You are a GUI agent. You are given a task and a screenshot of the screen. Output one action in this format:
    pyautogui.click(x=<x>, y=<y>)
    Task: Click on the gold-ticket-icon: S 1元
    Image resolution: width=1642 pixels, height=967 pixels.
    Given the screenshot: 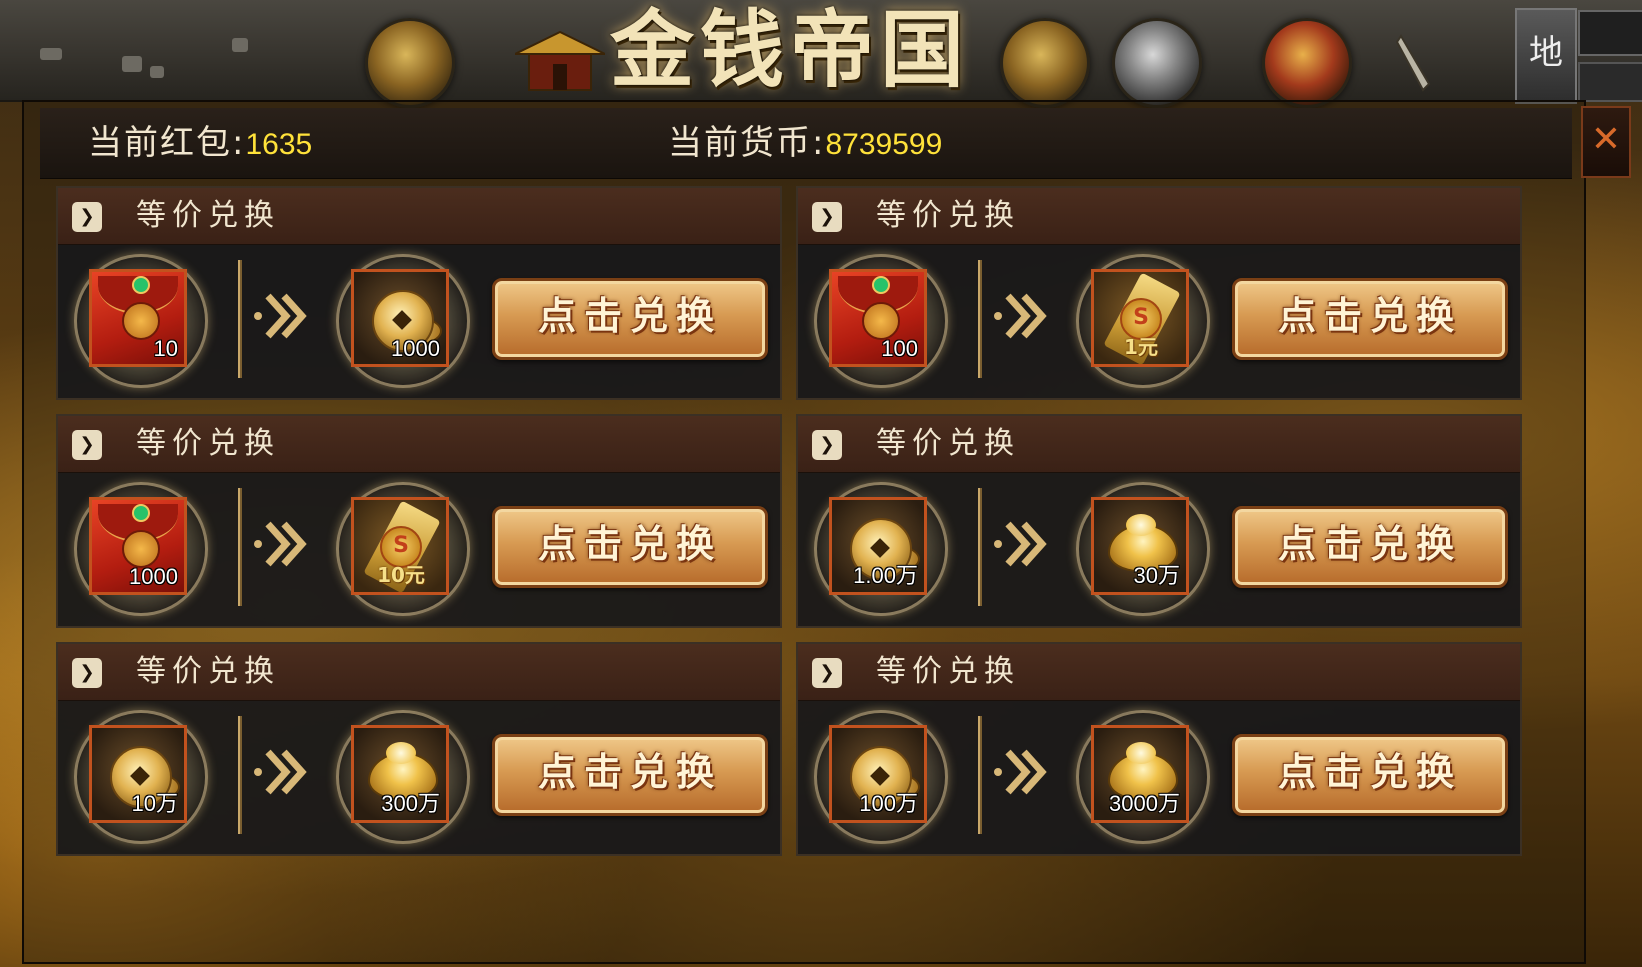 What is the action you would take?
    pyautogui.click(x=1143, y=321)
    